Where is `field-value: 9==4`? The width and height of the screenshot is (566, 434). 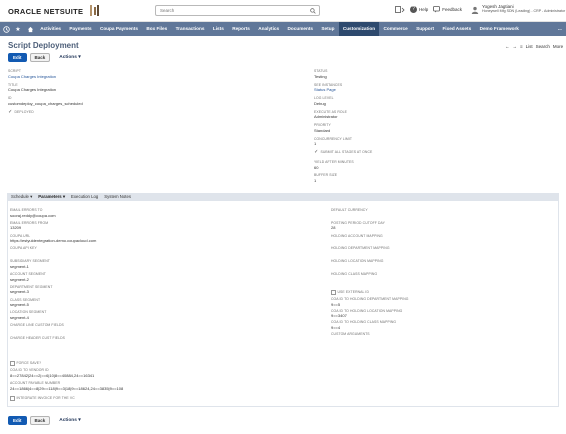
field-value: 9==4 is located at coordinates (336, 327).